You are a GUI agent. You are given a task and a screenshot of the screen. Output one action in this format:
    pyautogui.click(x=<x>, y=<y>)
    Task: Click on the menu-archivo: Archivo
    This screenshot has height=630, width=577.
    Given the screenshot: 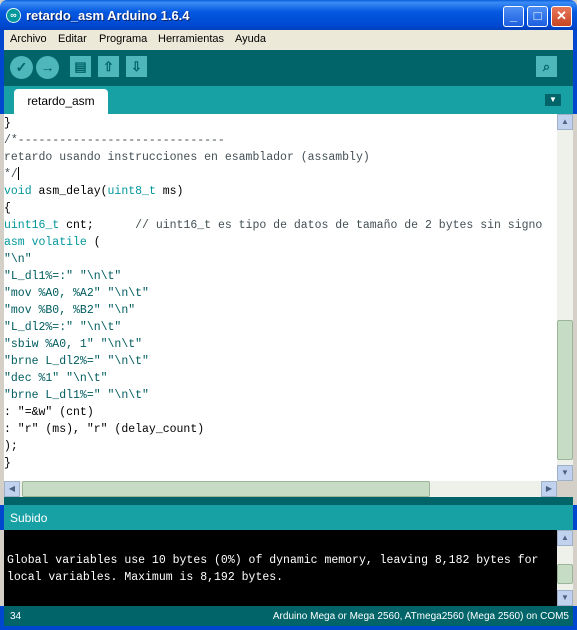 What is the action you would take?
    pyautogui.click(x=28, y=39)
    